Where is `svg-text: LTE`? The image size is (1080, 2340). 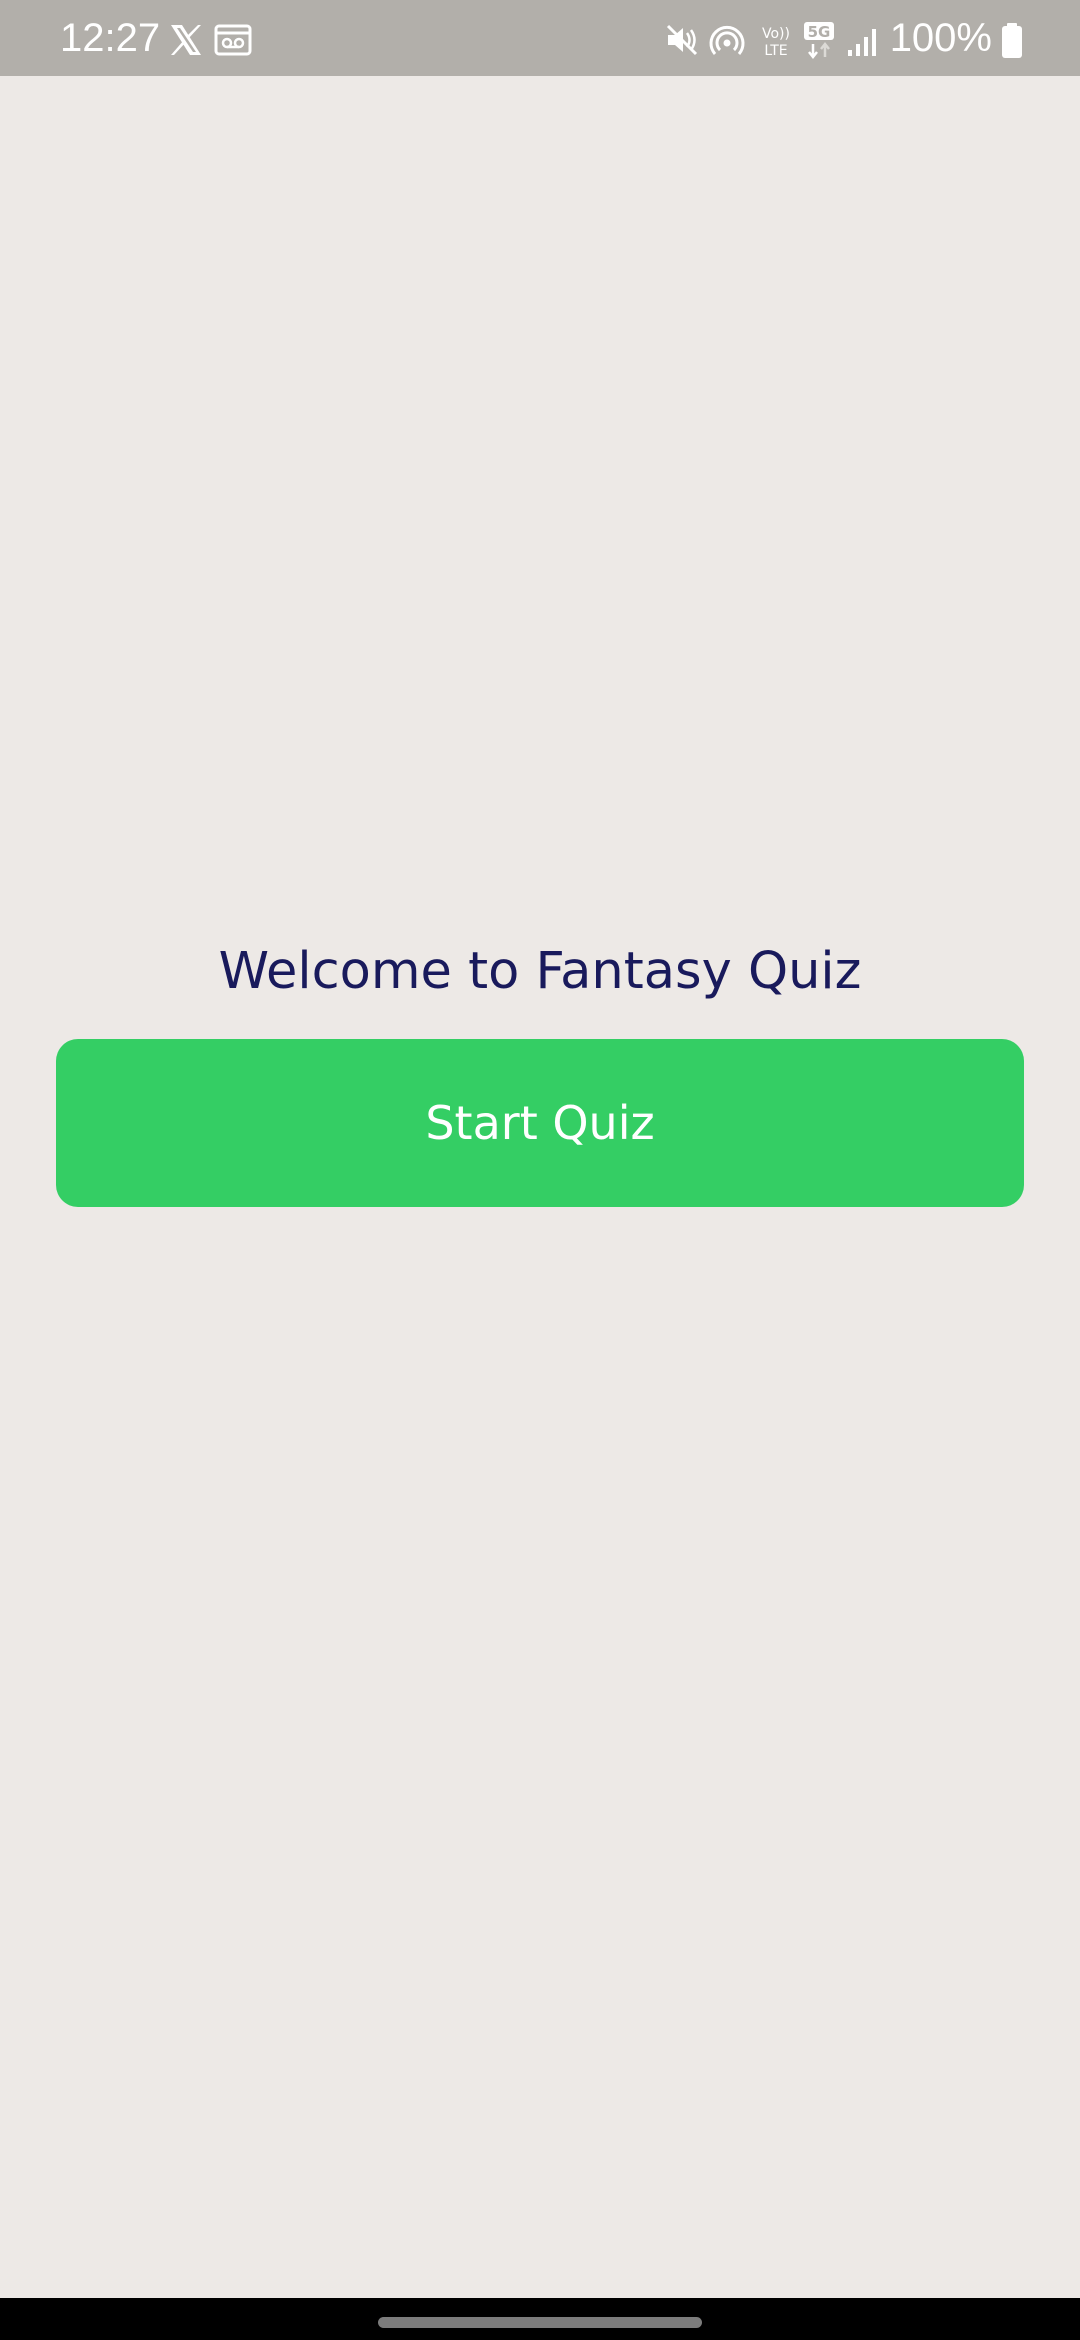
svg-text: LTE is located at coordinates (775, 50).